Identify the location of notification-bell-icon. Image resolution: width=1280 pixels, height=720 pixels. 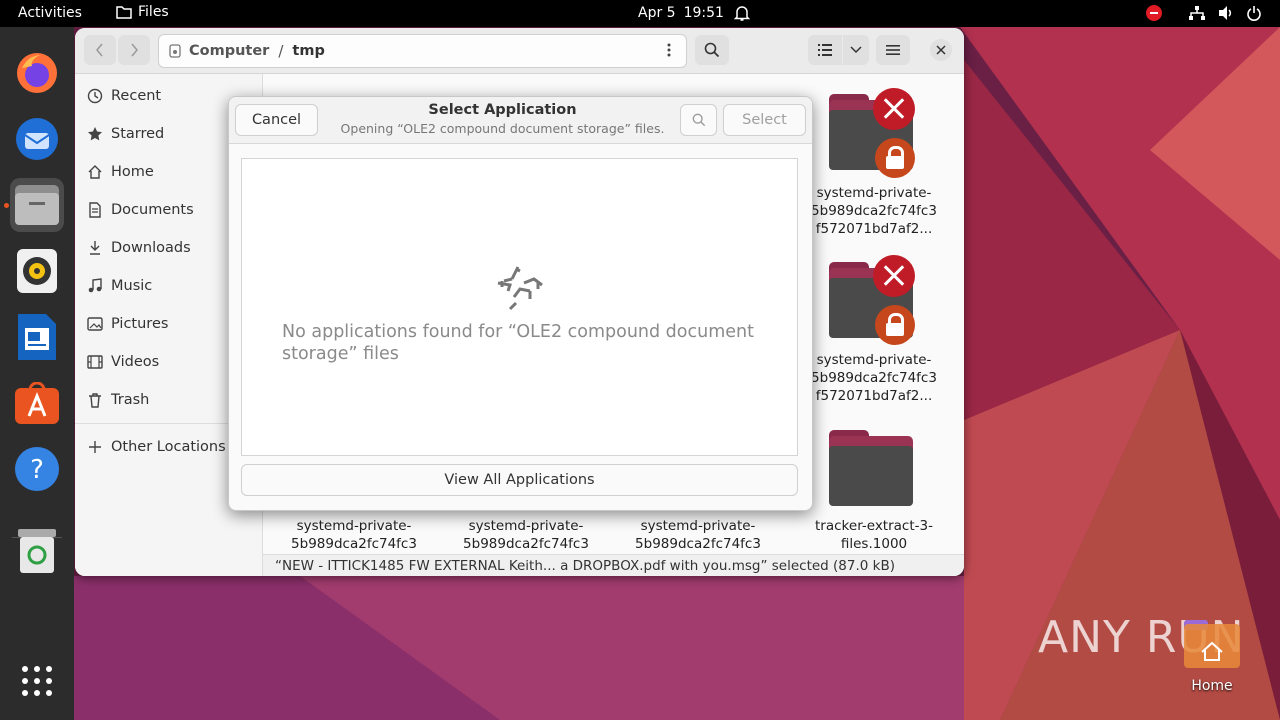
(742, 13).